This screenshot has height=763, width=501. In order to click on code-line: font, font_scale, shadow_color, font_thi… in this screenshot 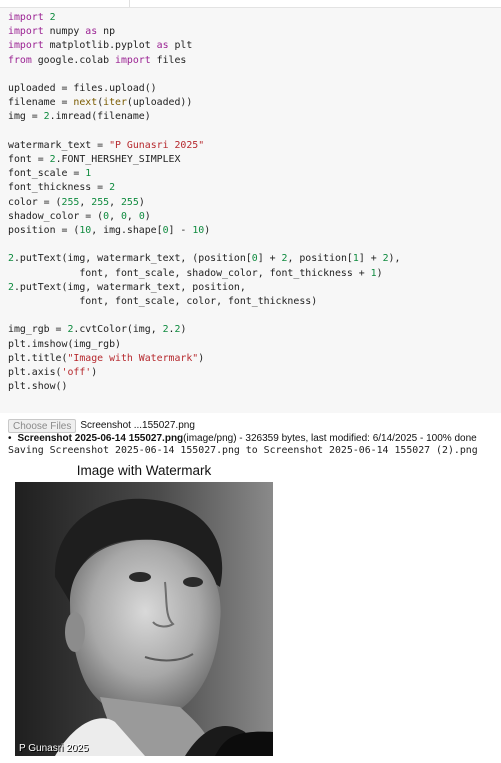, I will do `click(195, 273)`.